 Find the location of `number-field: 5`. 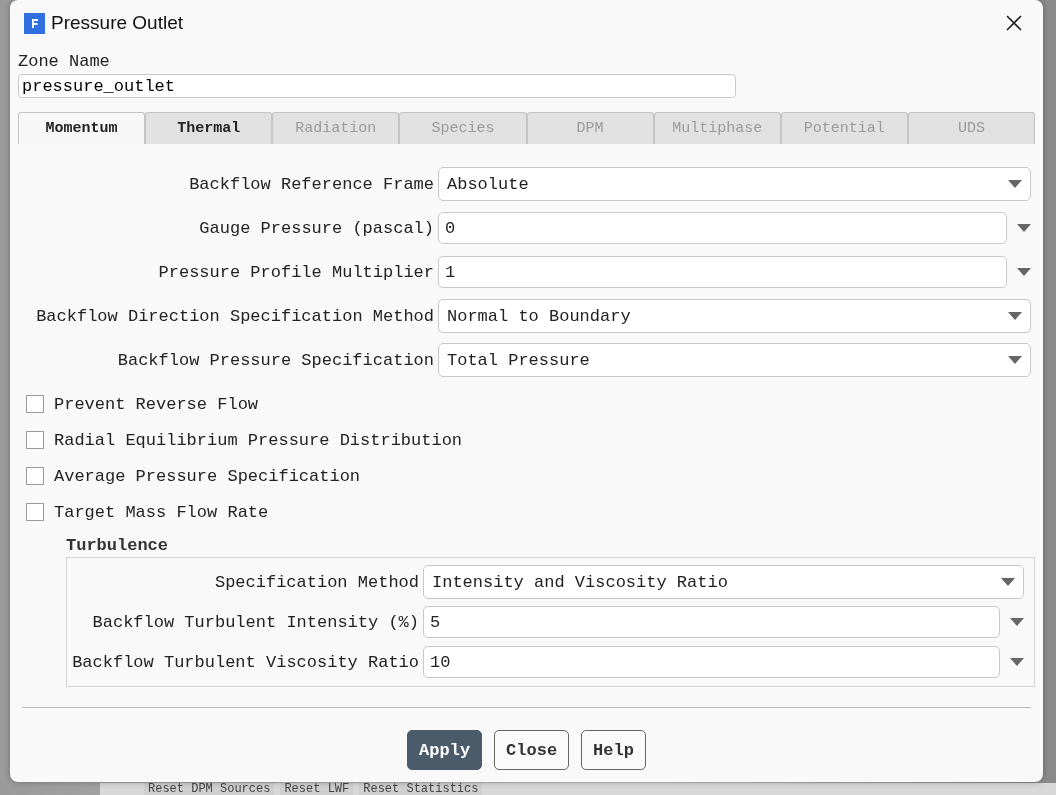

number-field: 5 is located at coordinates (711, 622).